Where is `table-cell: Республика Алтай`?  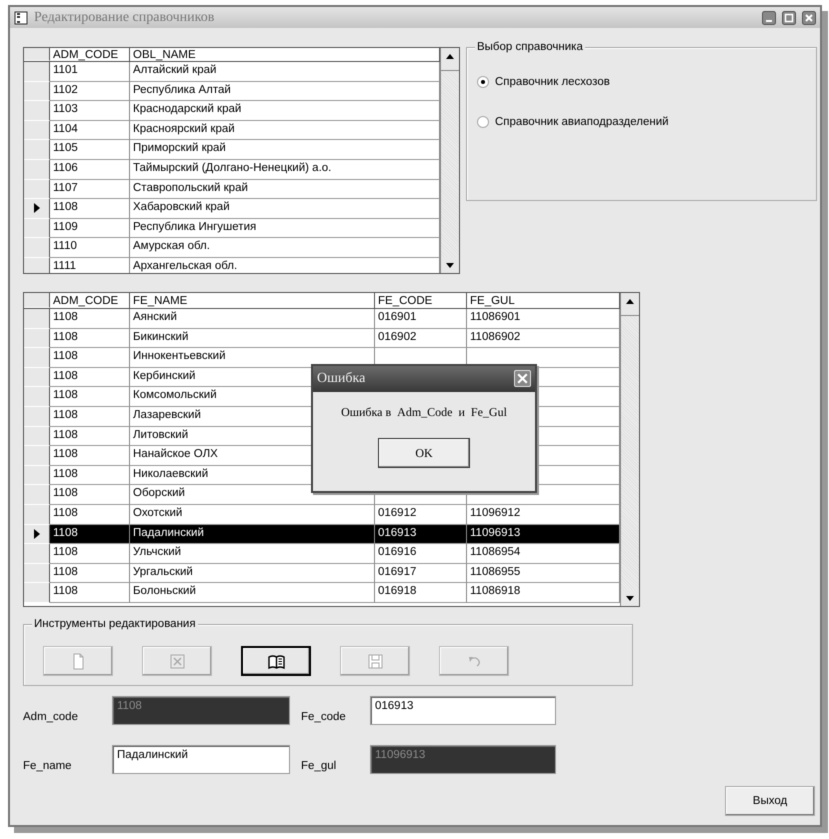
table-cell: Республика Алтай is located at coordinates (285, 92).